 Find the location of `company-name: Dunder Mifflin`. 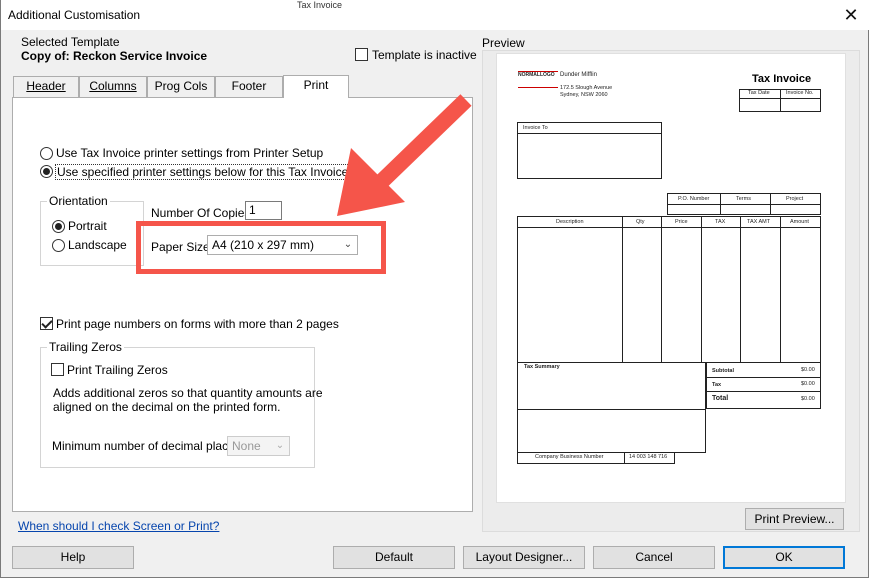

company-name: Dunder Mifflin is located at coordinates (578, 75).